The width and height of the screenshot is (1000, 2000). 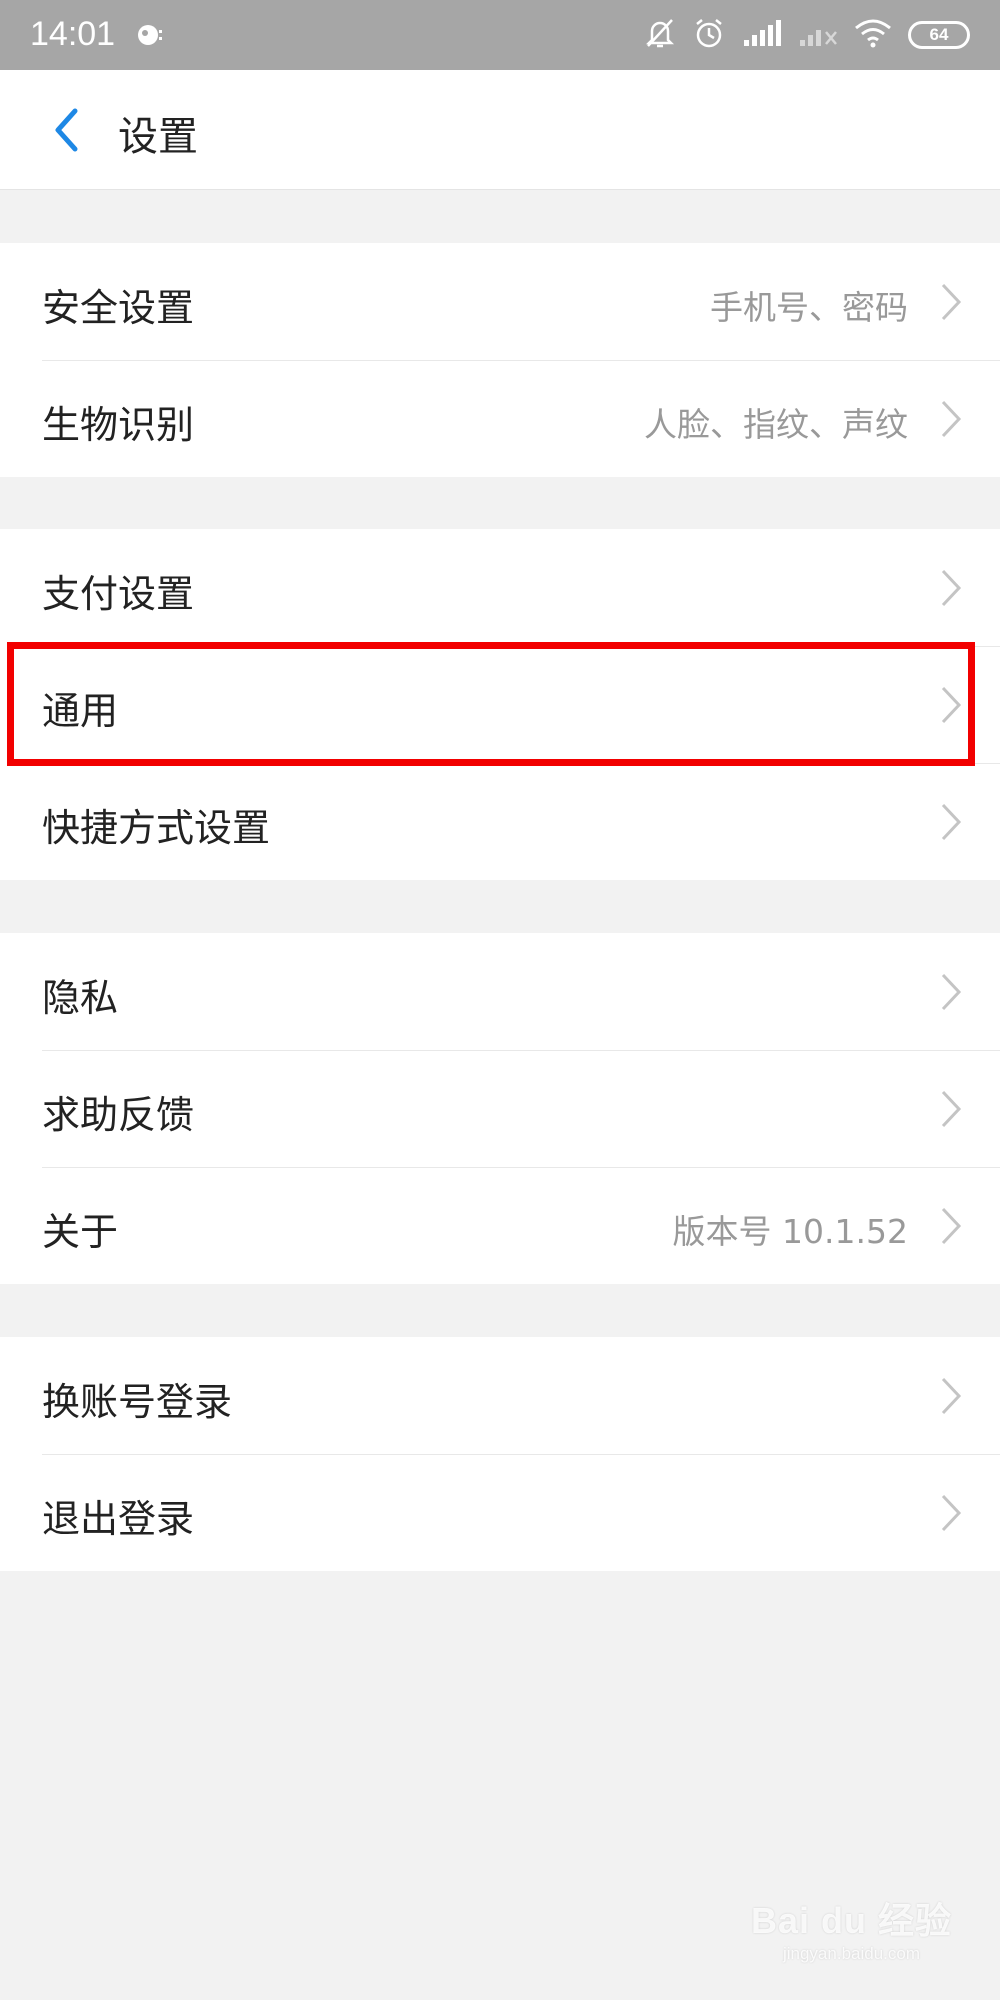 I want to click on settings-row-biometric: 生物识别 人脸、指纹、声纹, so click(x=500, y=418).